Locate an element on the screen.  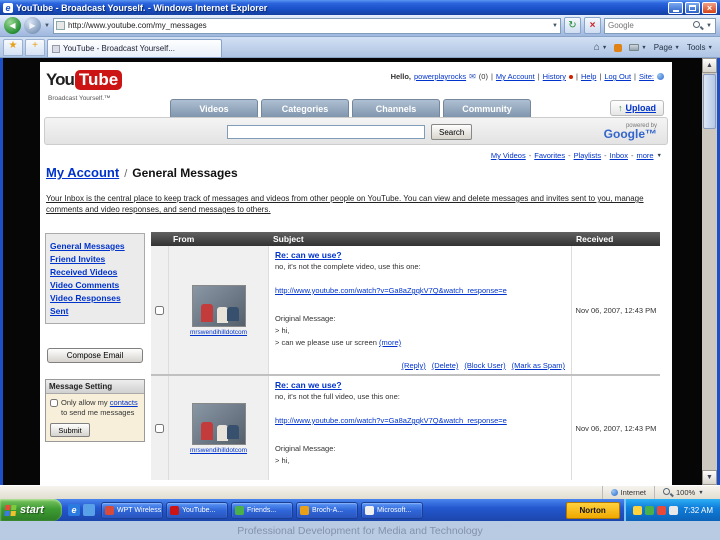
sidebar-item-received-videos: Received Videos is located at coordinates (95, 272).